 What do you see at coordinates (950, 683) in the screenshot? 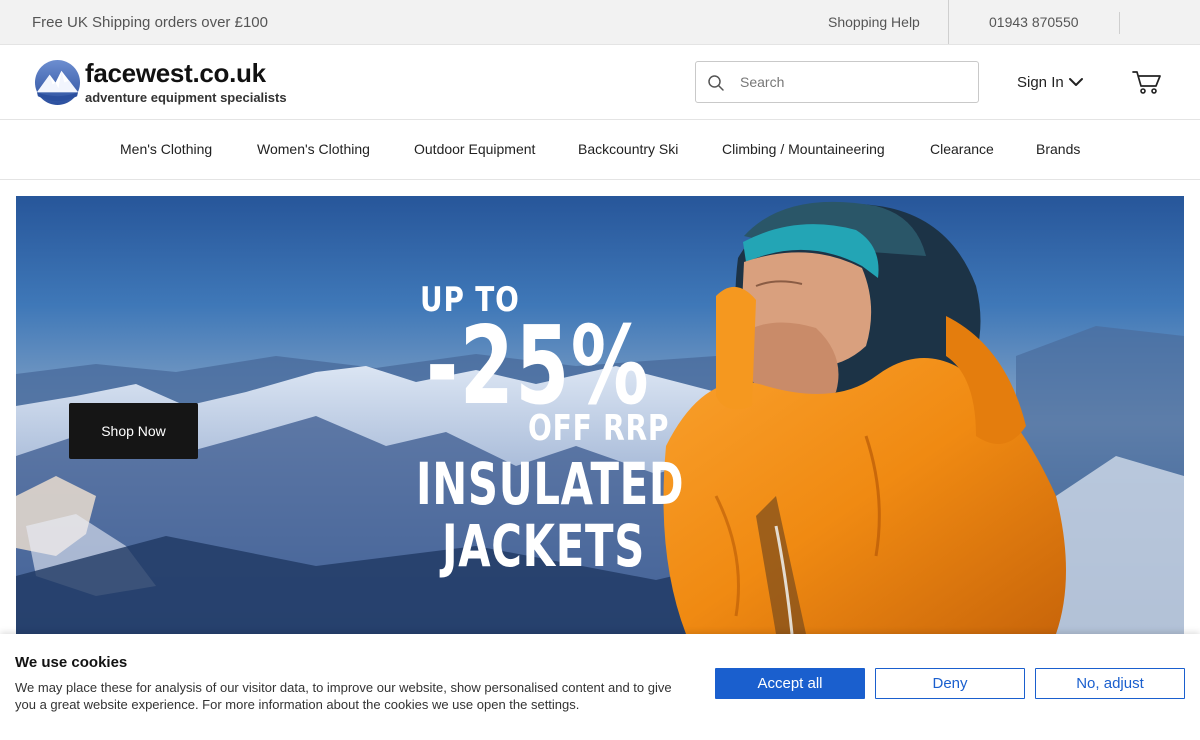
I see `deny-button: Deny` at bounding box center [950, 683].